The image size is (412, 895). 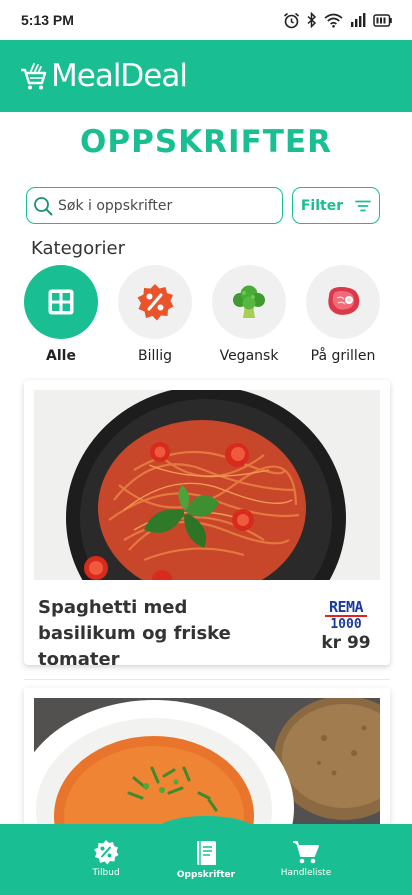 I want to click on status-icons, so click(x=337, y=20).